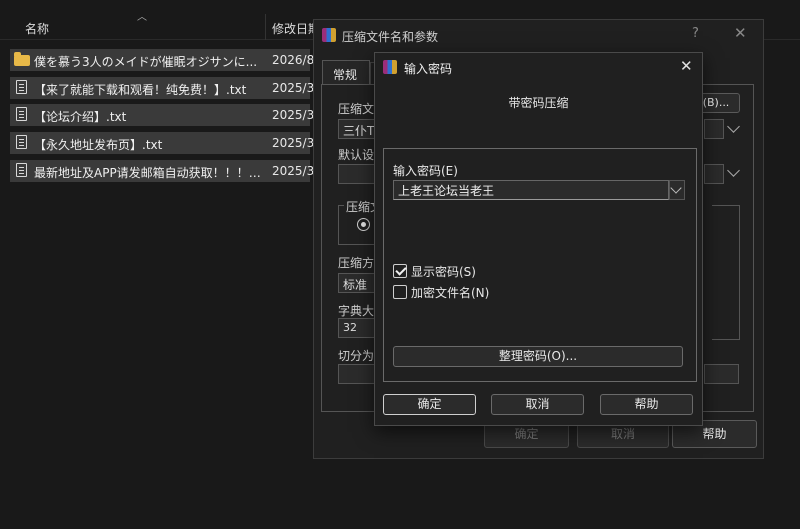 This screenshot has width=800, height=529. I want to click on help-button: 帮助, so click(646, 404).